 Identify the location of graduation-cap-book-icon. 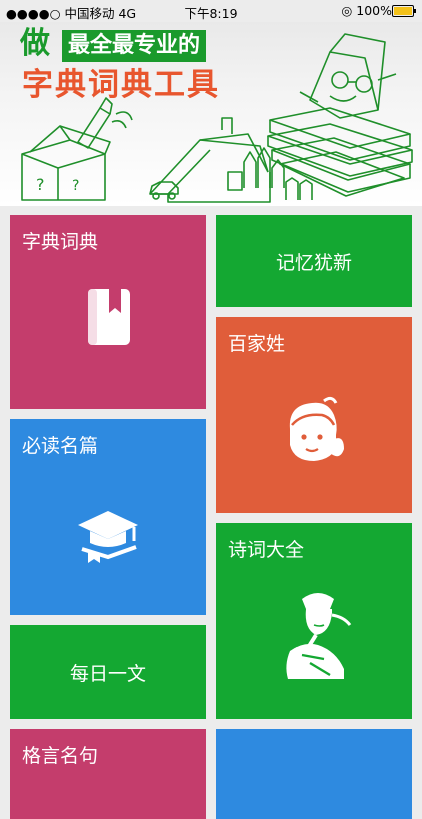
(108, 537).